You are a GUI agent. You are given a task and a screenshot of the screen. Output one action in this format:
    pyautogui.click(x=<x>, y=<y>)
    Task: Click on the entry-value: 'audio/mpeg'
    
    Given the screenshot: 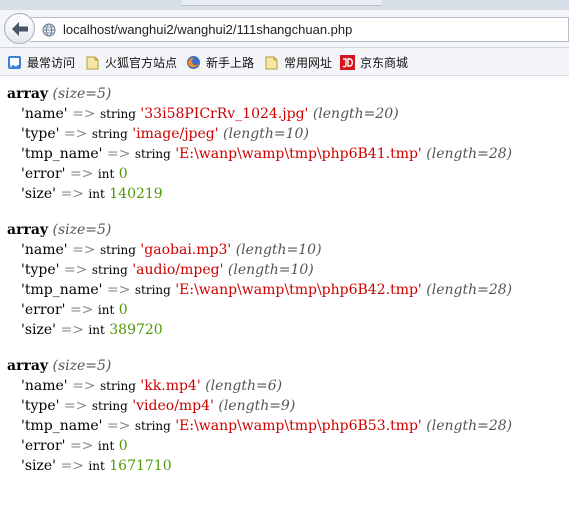 What is the action you would take?
    pyautogui.click(x=178, y=270)
    